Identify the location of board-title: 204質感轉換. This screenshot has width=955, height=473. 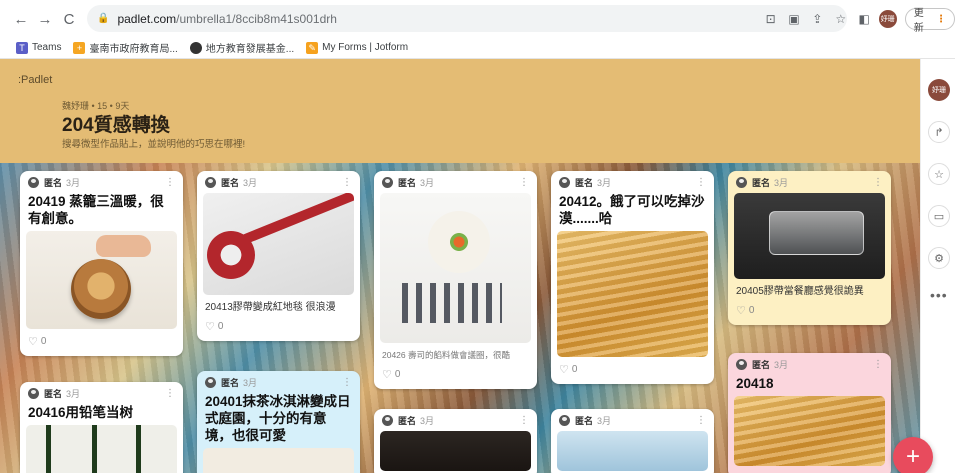
(116, 125).